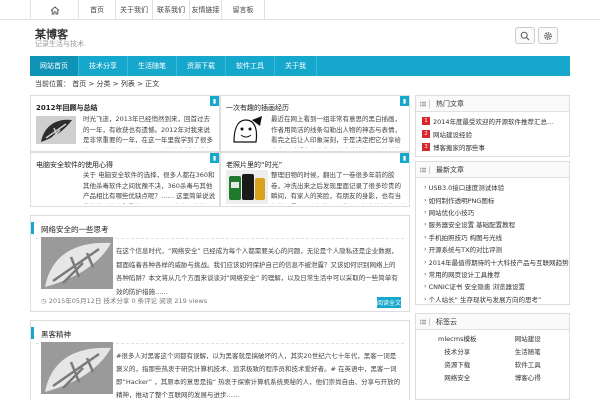  I want to click on card-title: 老照片里的“时光”, so click(254, 165).